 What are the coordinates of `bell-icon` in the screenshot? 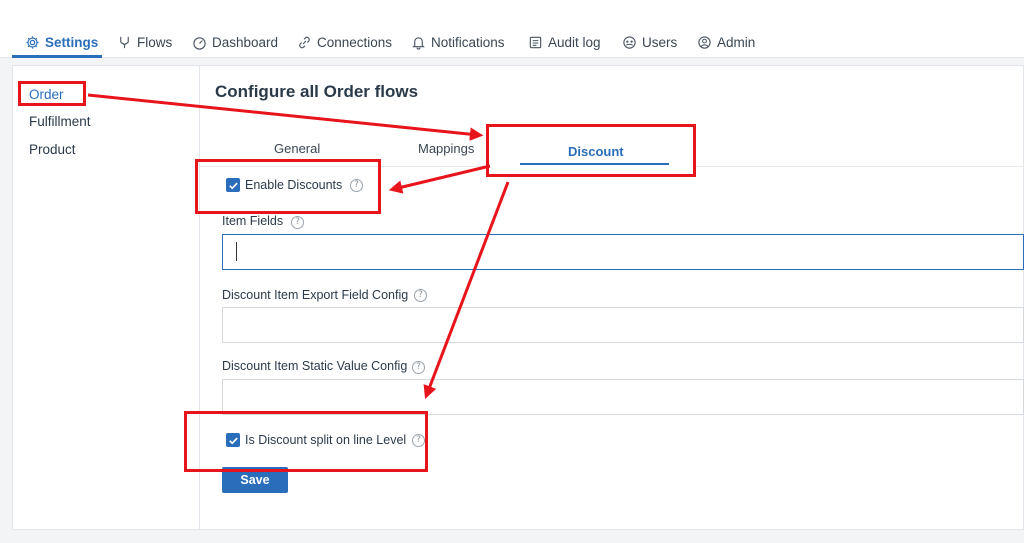 It's located at (418, 43).